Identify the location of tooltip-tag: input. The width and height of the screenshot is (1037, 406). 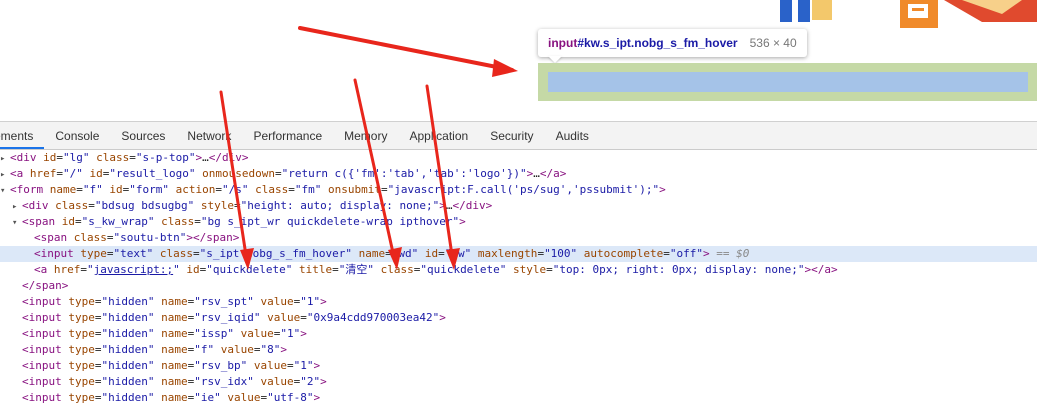
(563, 43).